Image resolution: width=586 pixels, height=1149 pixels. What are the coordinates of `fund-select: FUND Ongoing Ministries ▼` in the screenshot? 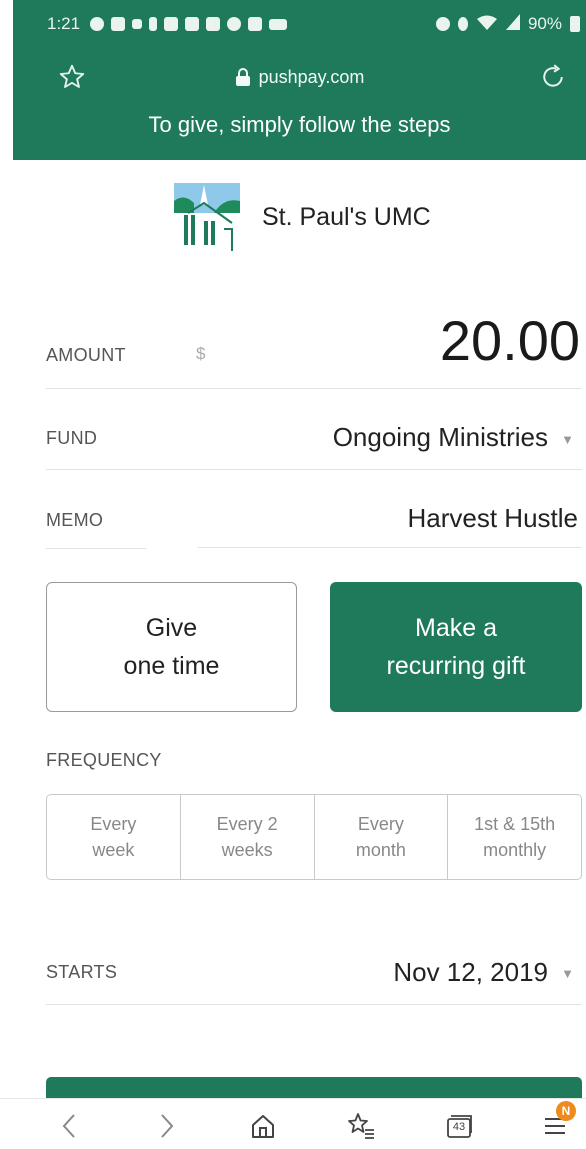 It's located at (314, 429).